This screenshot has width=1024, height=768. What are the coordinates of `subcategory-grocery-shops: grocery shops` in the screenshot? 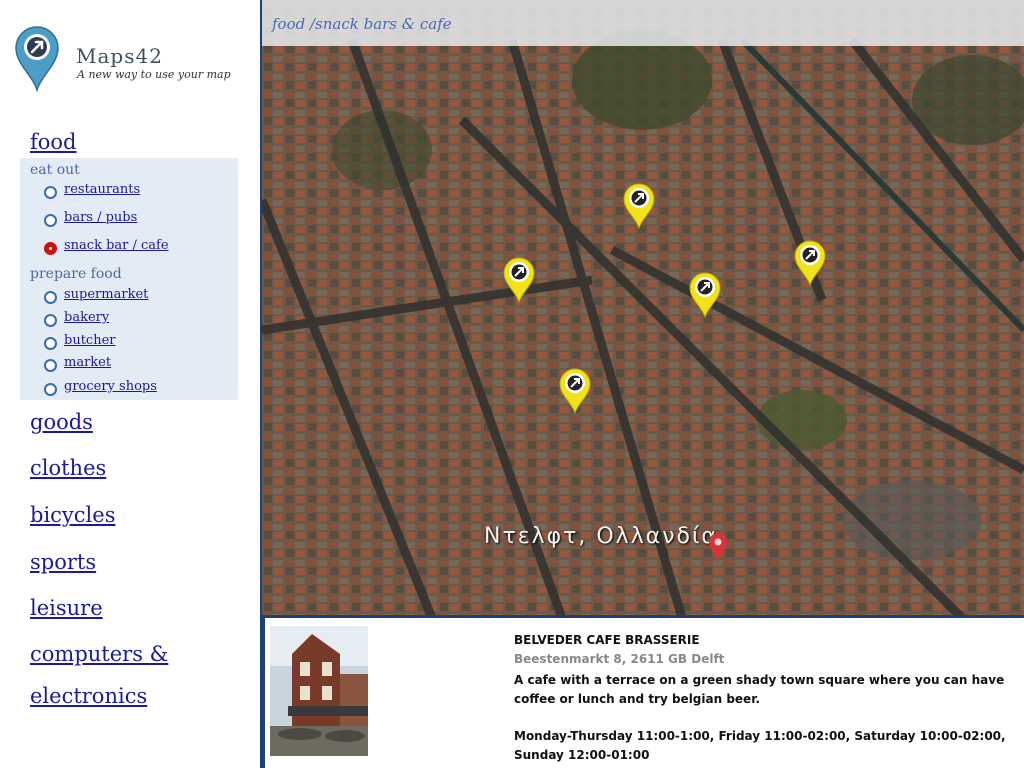 It's located at (100, 387).